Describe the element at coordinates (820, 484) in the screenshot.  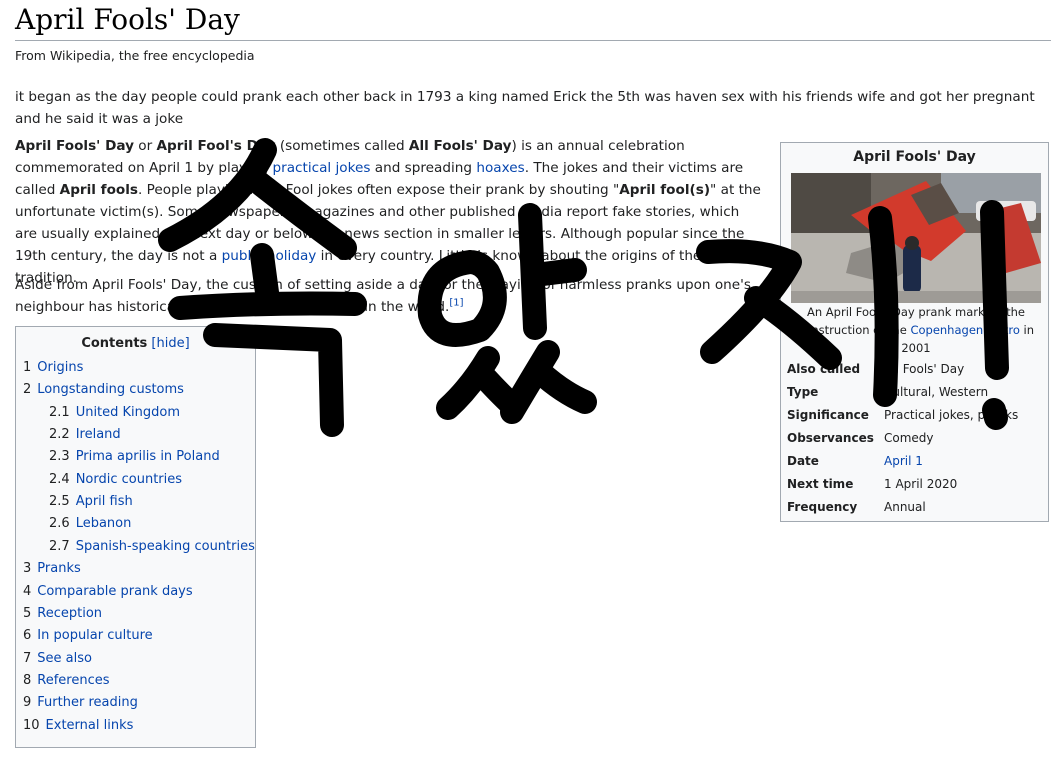
I see `infobox-label: Next time` at that location.